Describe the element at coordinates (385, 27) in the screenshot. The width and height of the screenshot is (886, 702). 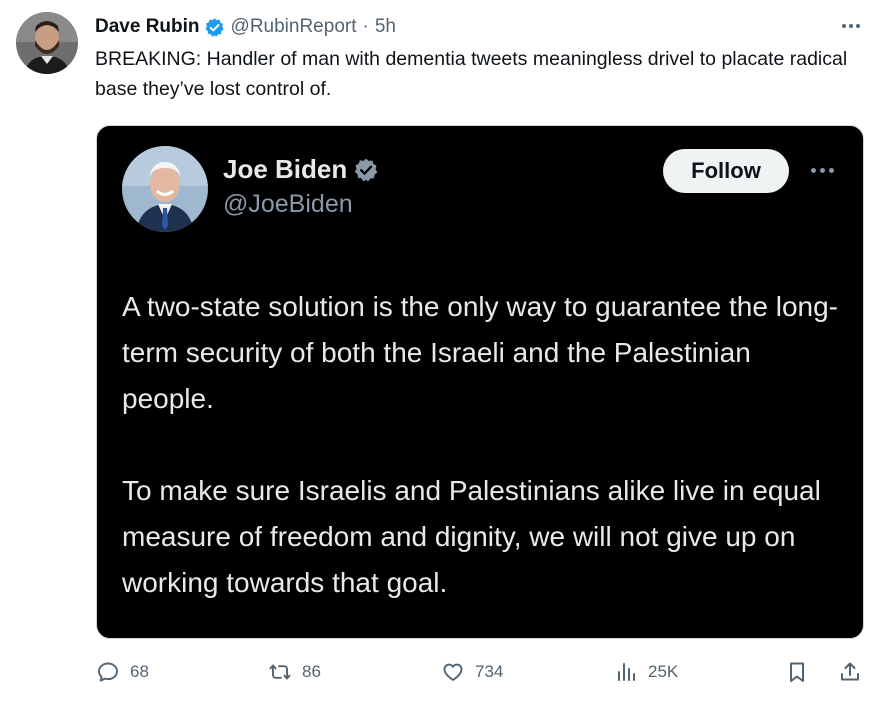
I see `timestamp: 5h` at that location.